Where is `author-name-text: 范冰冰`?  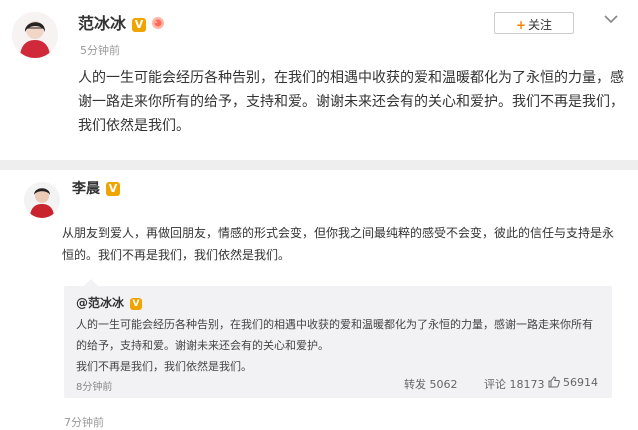
author-name-text: 范冰冰 is located at coordinates (102, 23).